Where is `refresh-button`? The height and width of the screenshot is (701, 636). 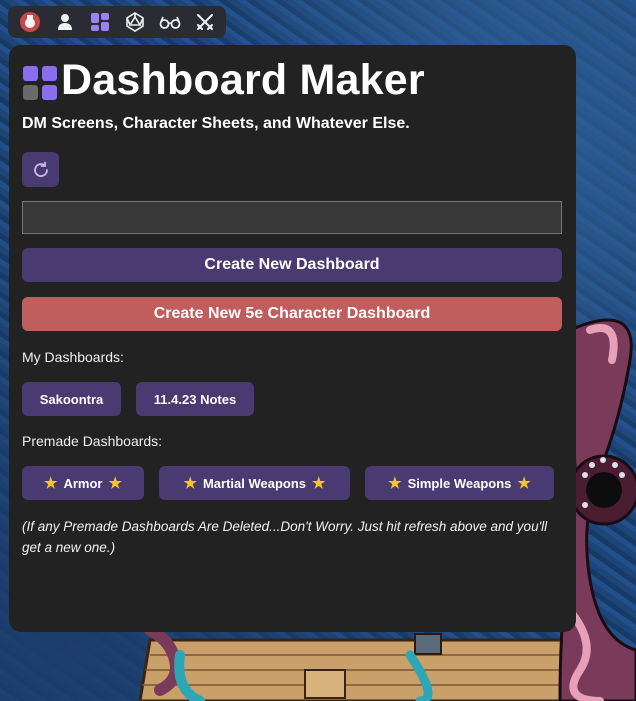
refresh-button is located at coordinates (40, 169).